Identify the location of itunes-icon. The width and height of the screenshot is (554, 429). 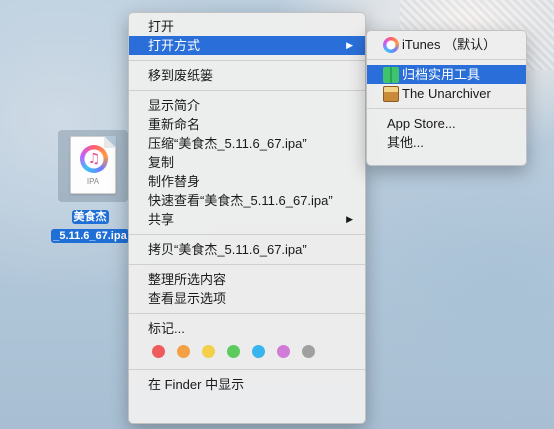
(391, 44).